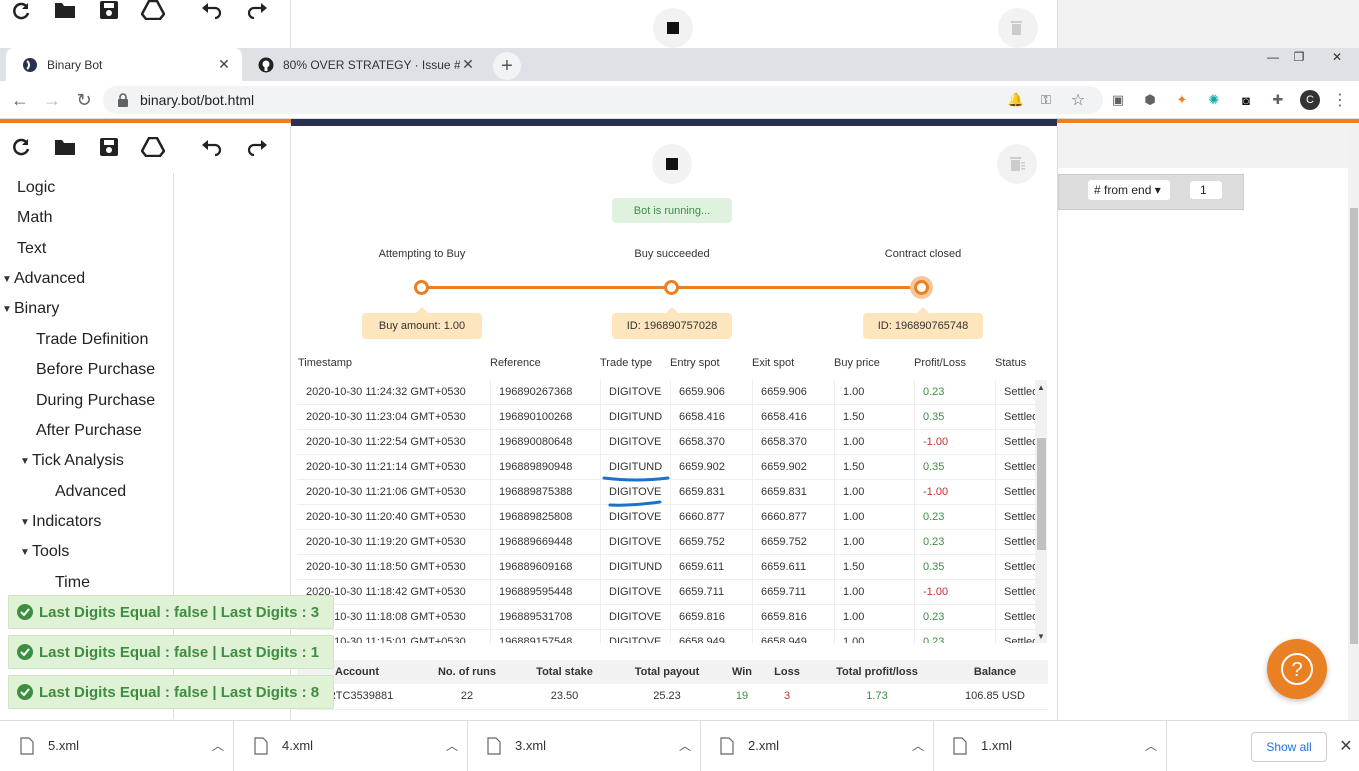 The image size is (1359, 771). What do you see at coordinates (1337, 57) in the screenshot?
I see `close-window-icon: ✕` at bounding box center [1337, 57].